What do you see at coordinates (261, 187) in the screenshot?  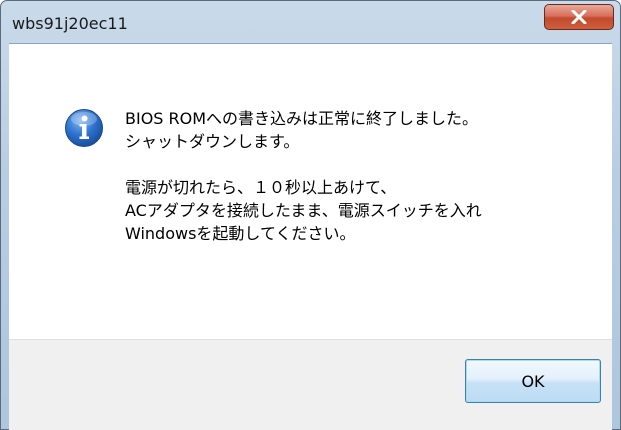 I see `message-line: 電源が切れたら、１０秒以上あけて、` at bounding box center [261, 187].